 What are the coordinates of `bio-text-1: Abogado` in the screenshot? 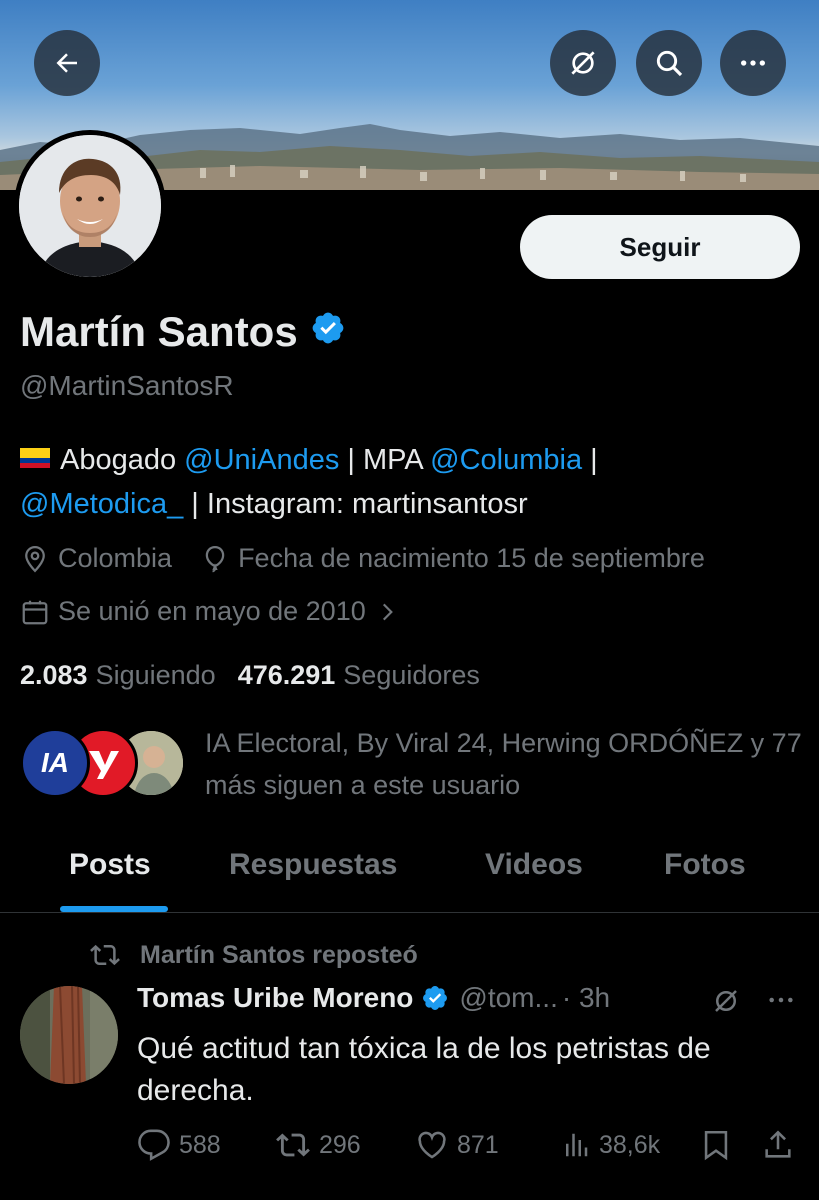 It's located at (122, 460).